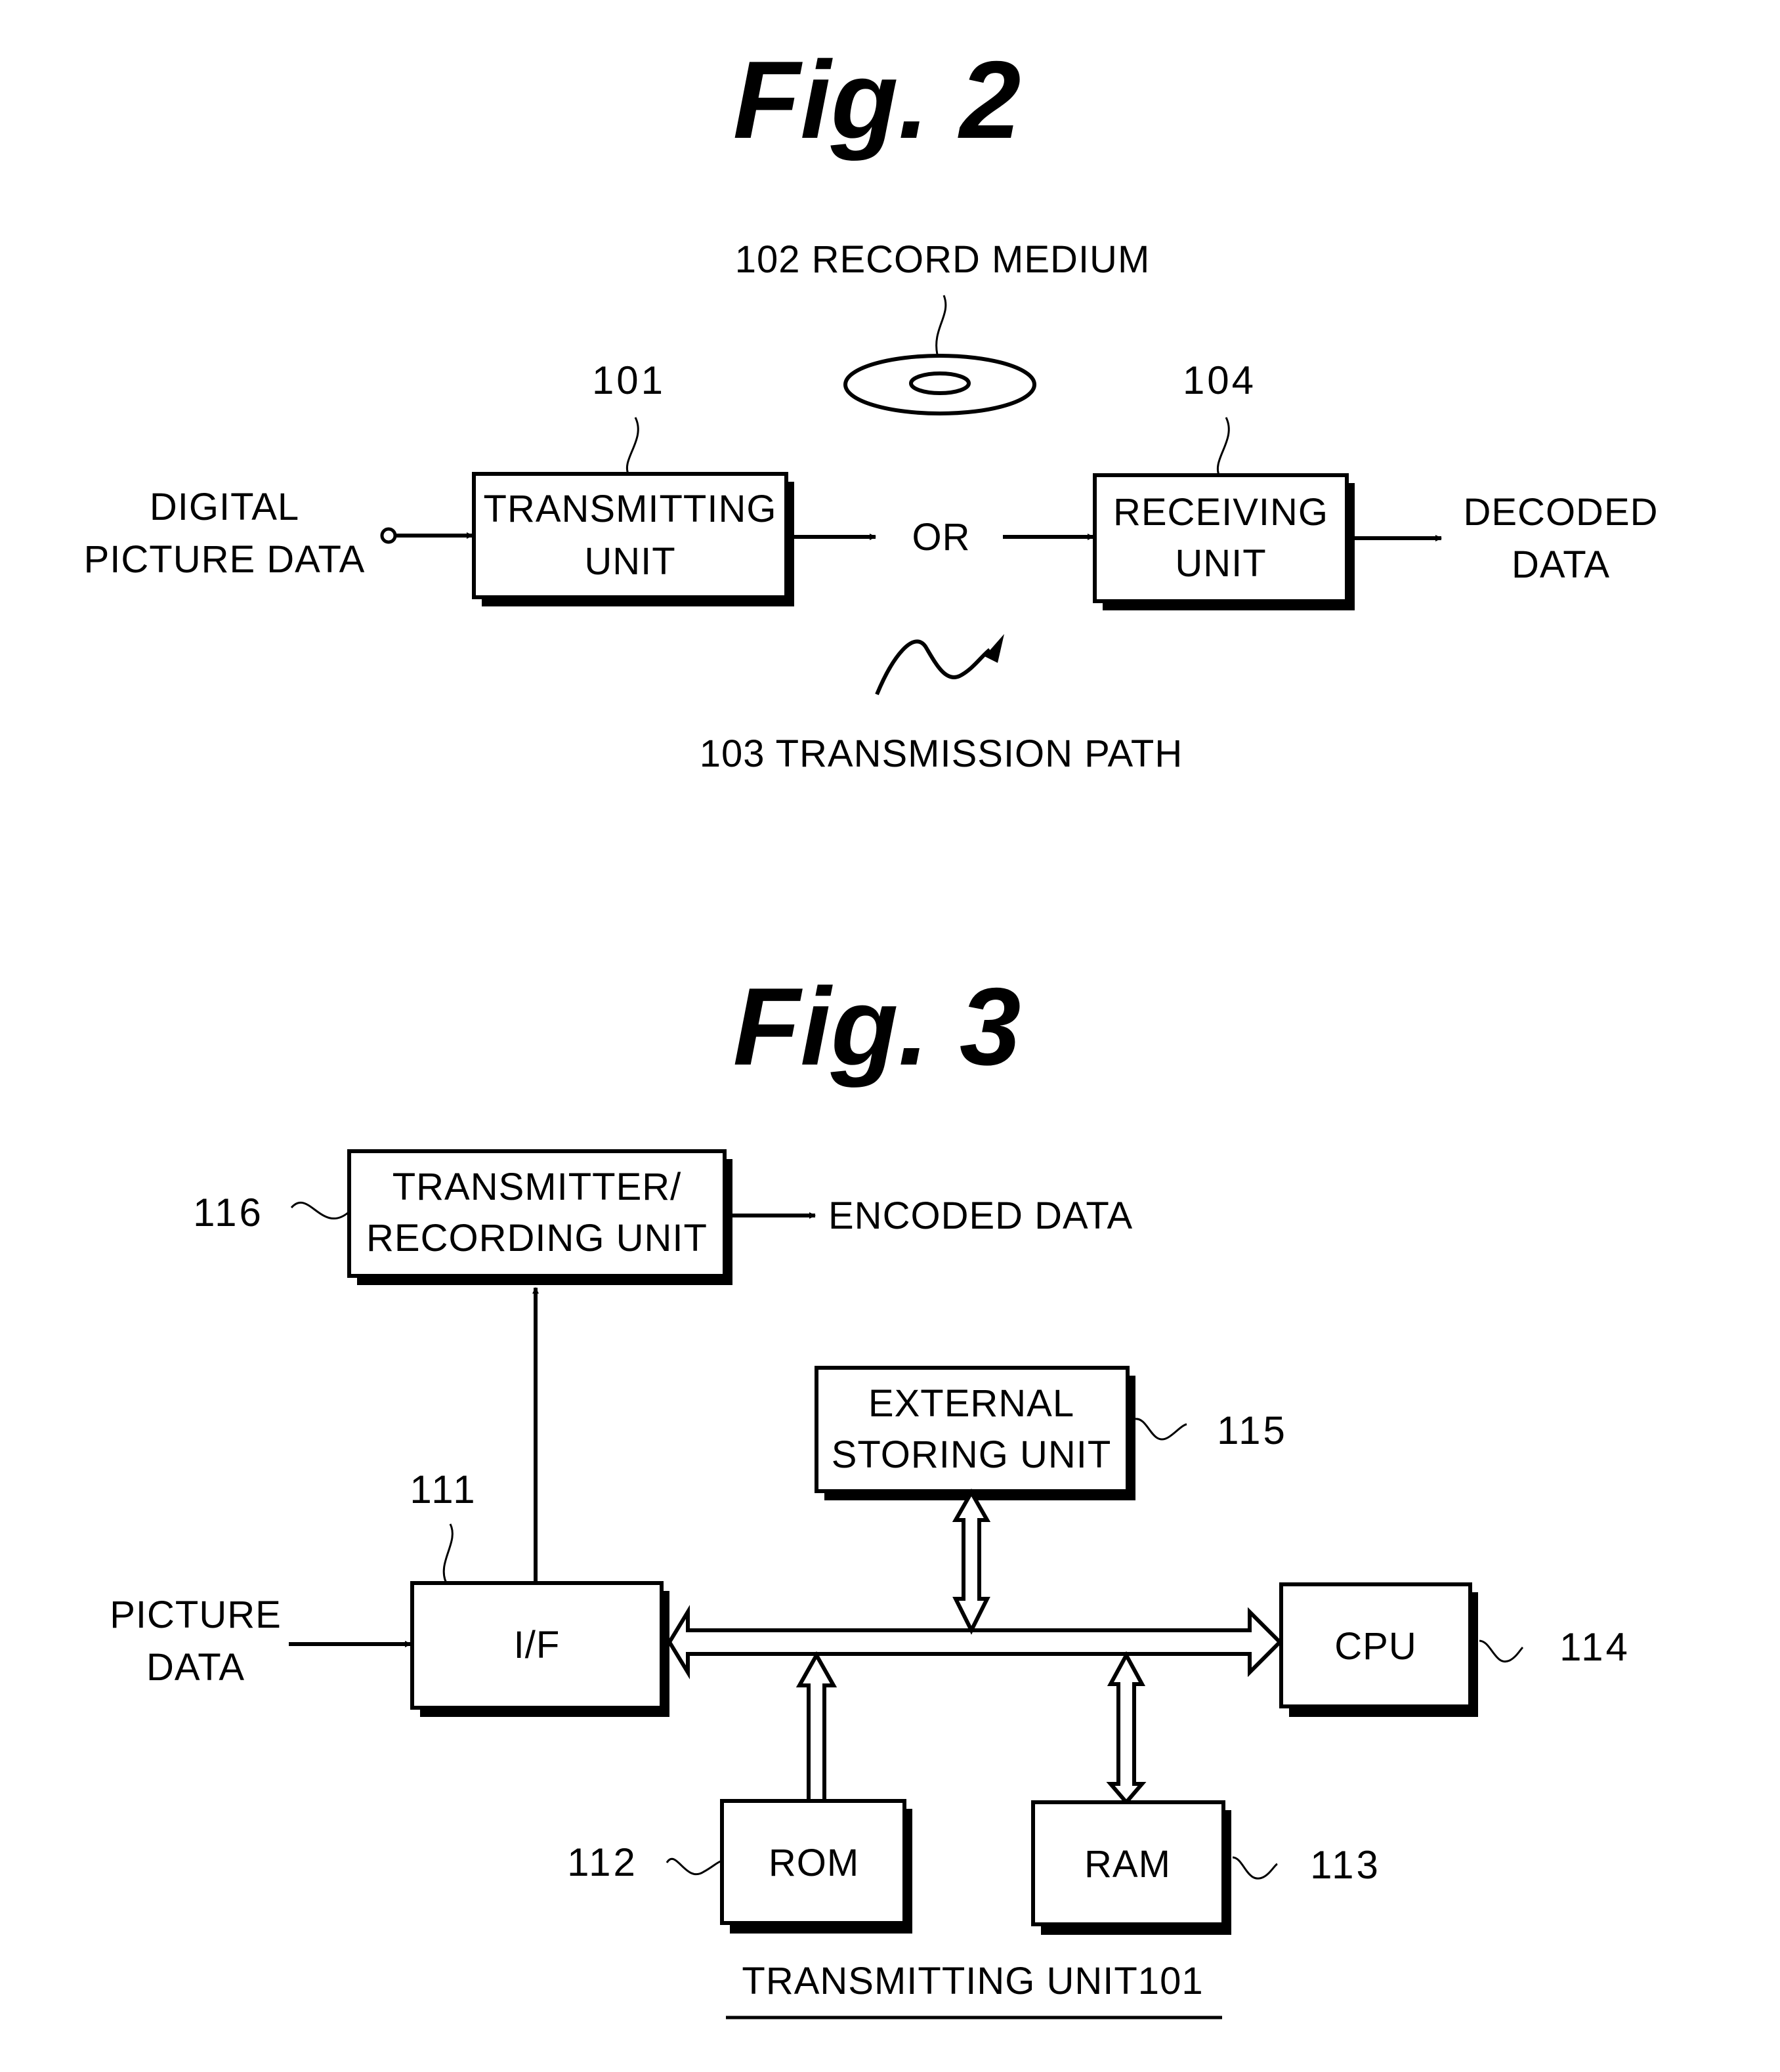  Describe the element at coordinates (877, 100) in the screenshot. I see `fig2-title: Fig. 2` at that location.